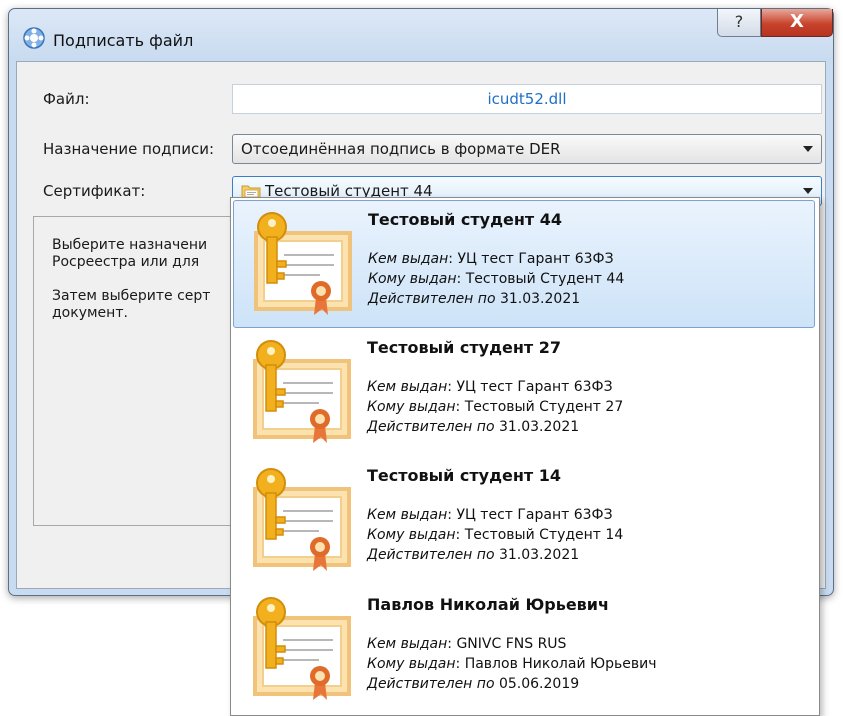 The image size is (843, 716). Describe the element at coordinates (90, 313) in the screenshot. I see `info-text-line: документ.` at that location.